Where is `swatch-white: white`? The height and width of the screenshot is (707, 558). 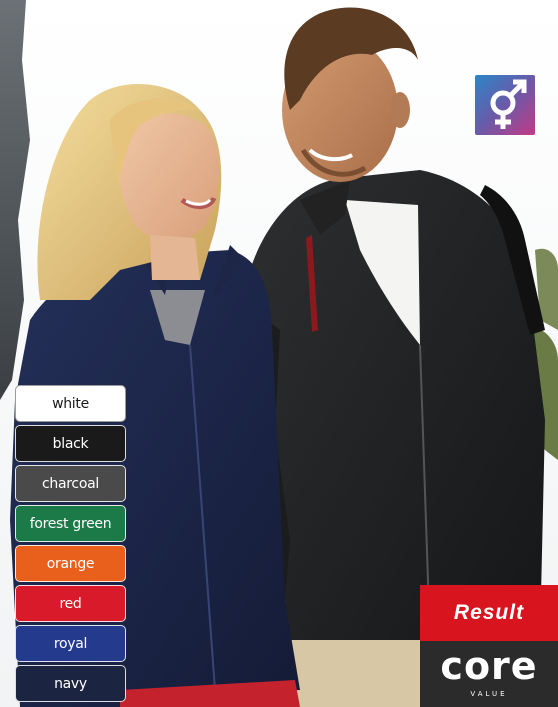 swatch-white: white is located at coordinates (70, 403).